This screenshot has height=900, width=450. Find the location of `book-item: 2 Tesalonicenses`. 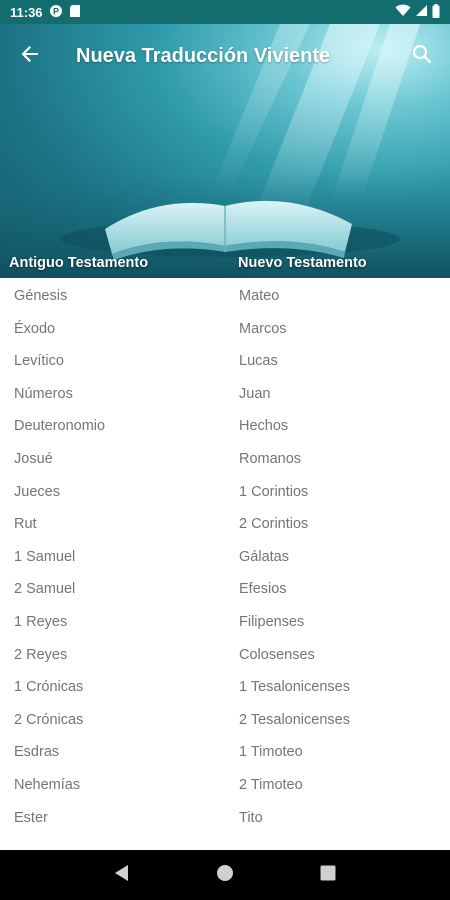

book-item: 2 Tesalonicenses is located at coordinates (294, 720).